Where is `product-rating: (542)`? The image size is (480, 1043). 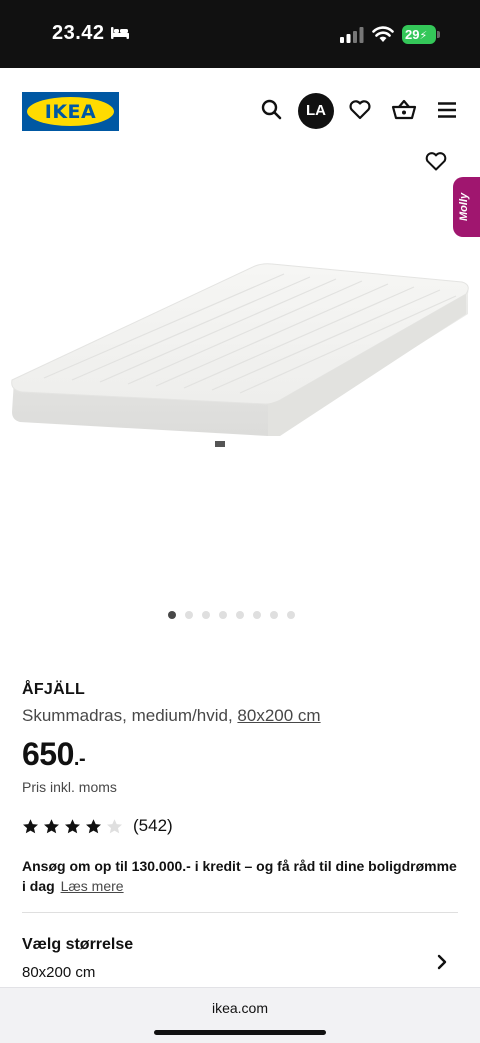 product-rating: (542) is located at coordinates (97, 826).